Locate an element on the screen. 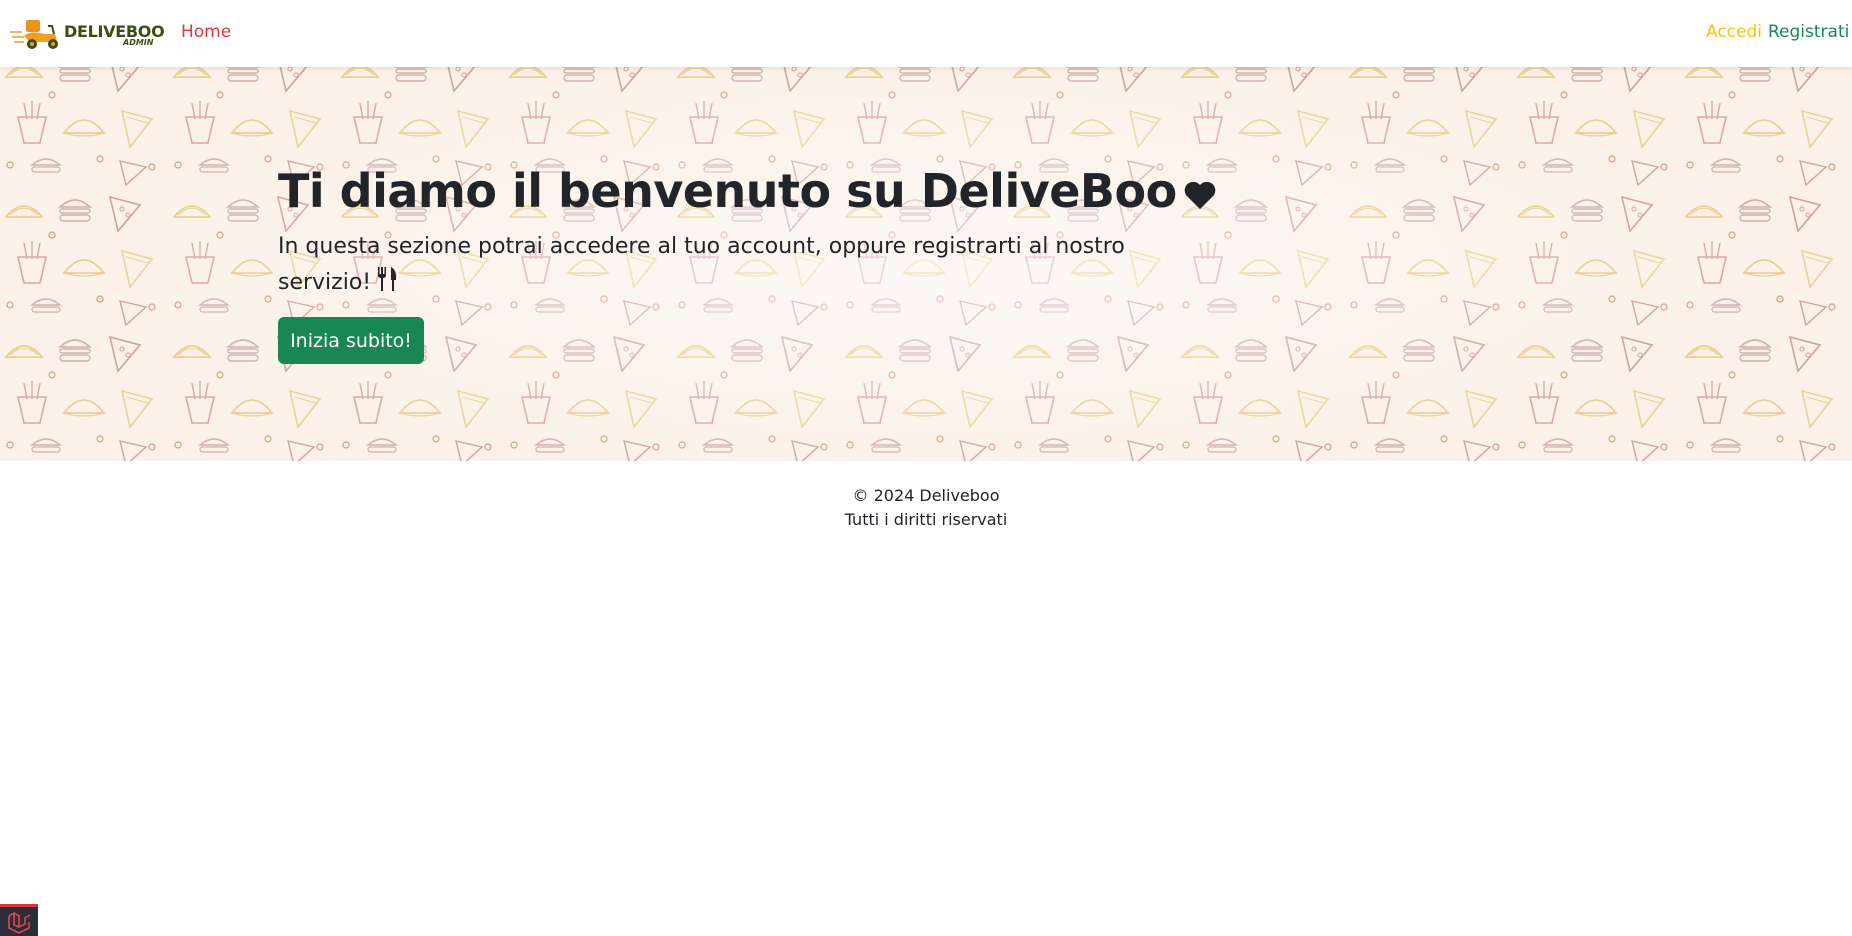  brand-logo: DELIVEBOO ADMIN is located at coordinates (87, 34).